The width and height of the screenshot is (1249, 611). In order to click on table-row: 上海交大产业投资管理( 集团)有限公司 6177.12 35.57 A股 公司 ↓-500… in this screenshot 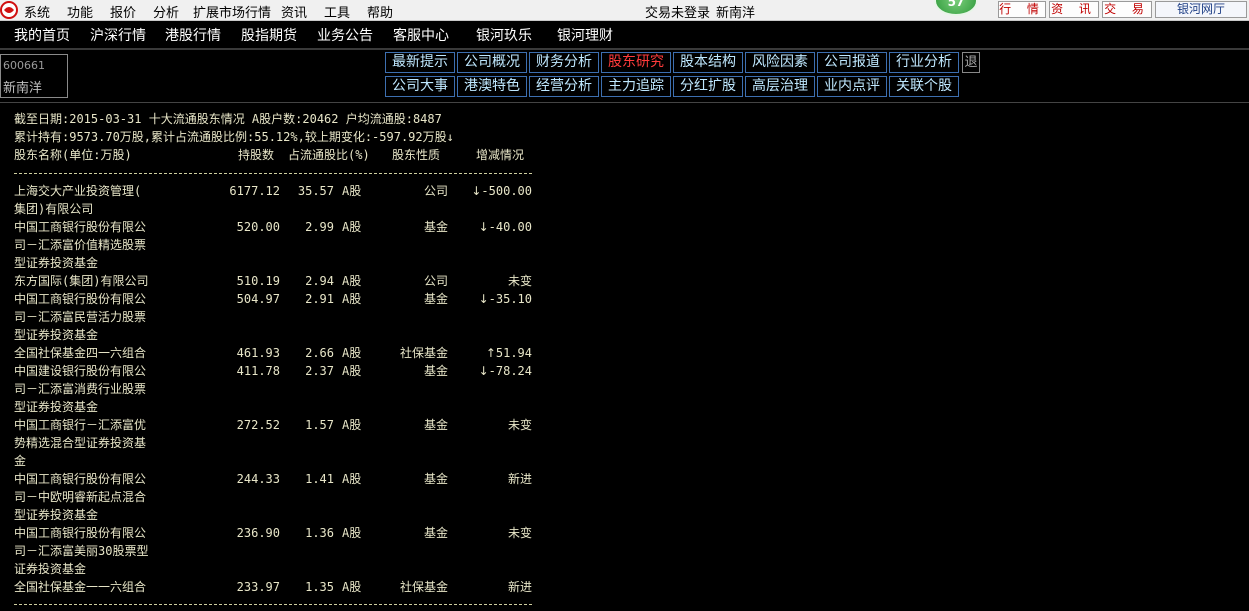, I will do `click(274, 200)`.